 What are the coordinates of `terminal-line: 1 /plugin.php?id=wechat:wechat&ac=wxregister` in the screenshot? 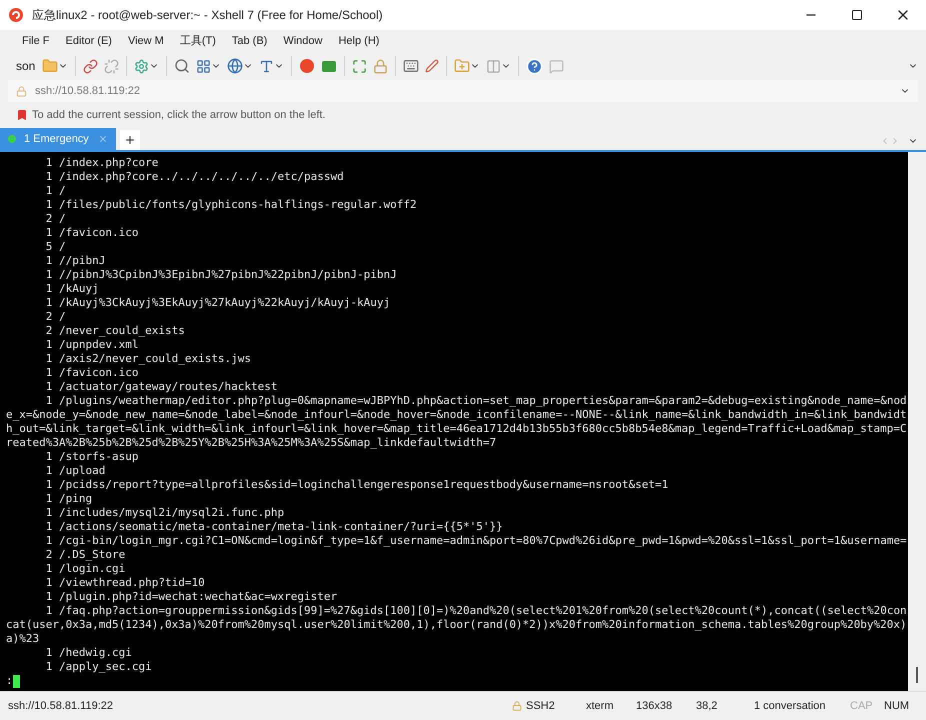 It's located at (191, 597).